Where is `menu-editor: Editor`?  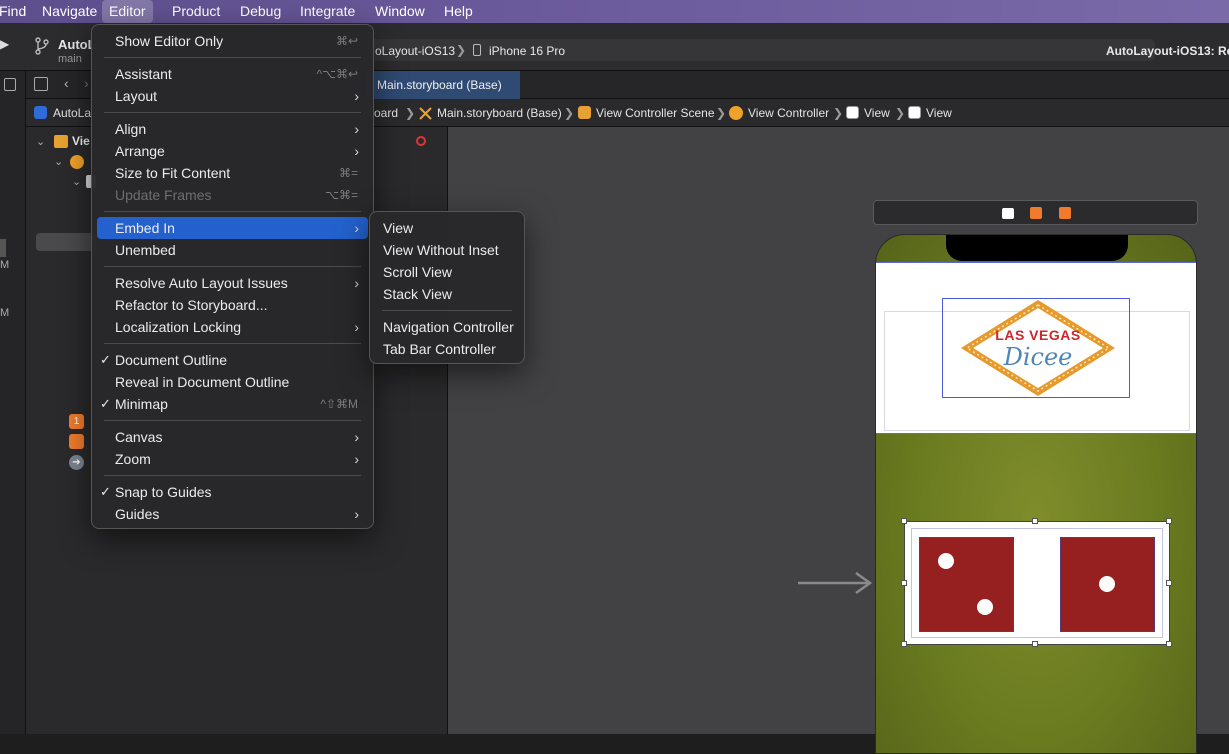 menu-editor: Editor is located at coordinates (127, 11).